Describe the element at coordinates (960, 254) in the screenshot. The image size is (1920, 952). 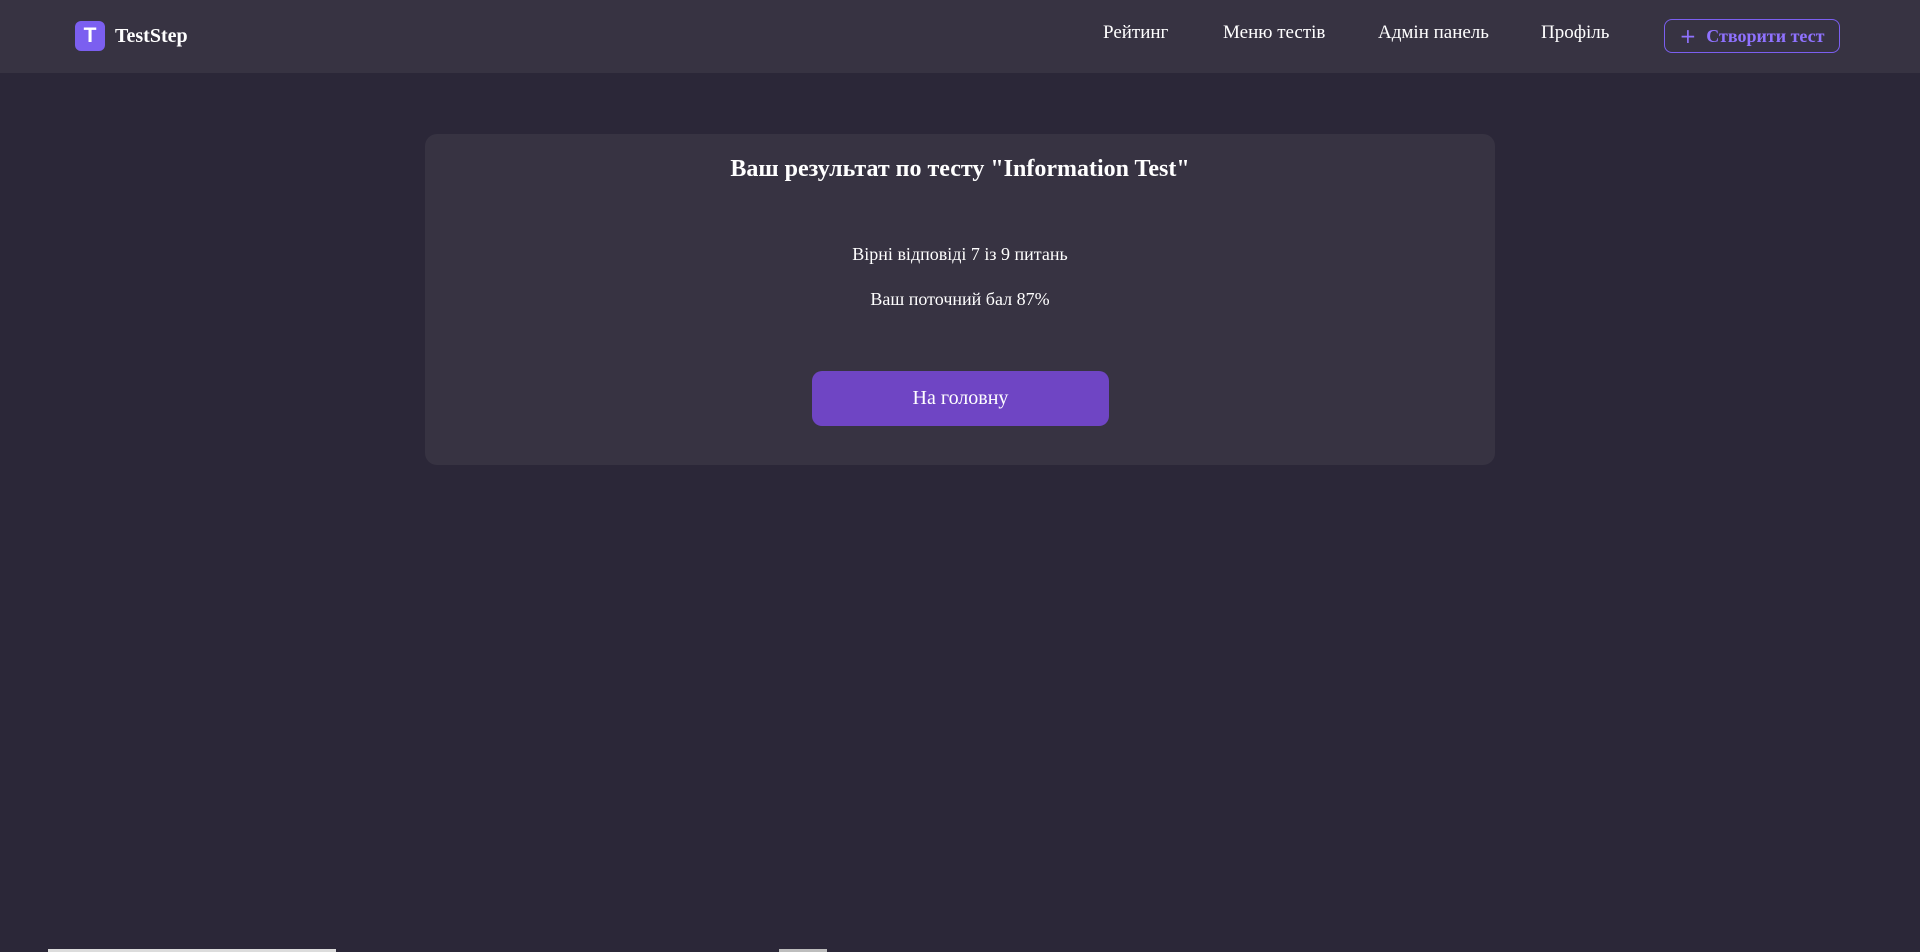
I see `correct-answers-text: Вірні відповіді 7 із 9 питань` at that location.